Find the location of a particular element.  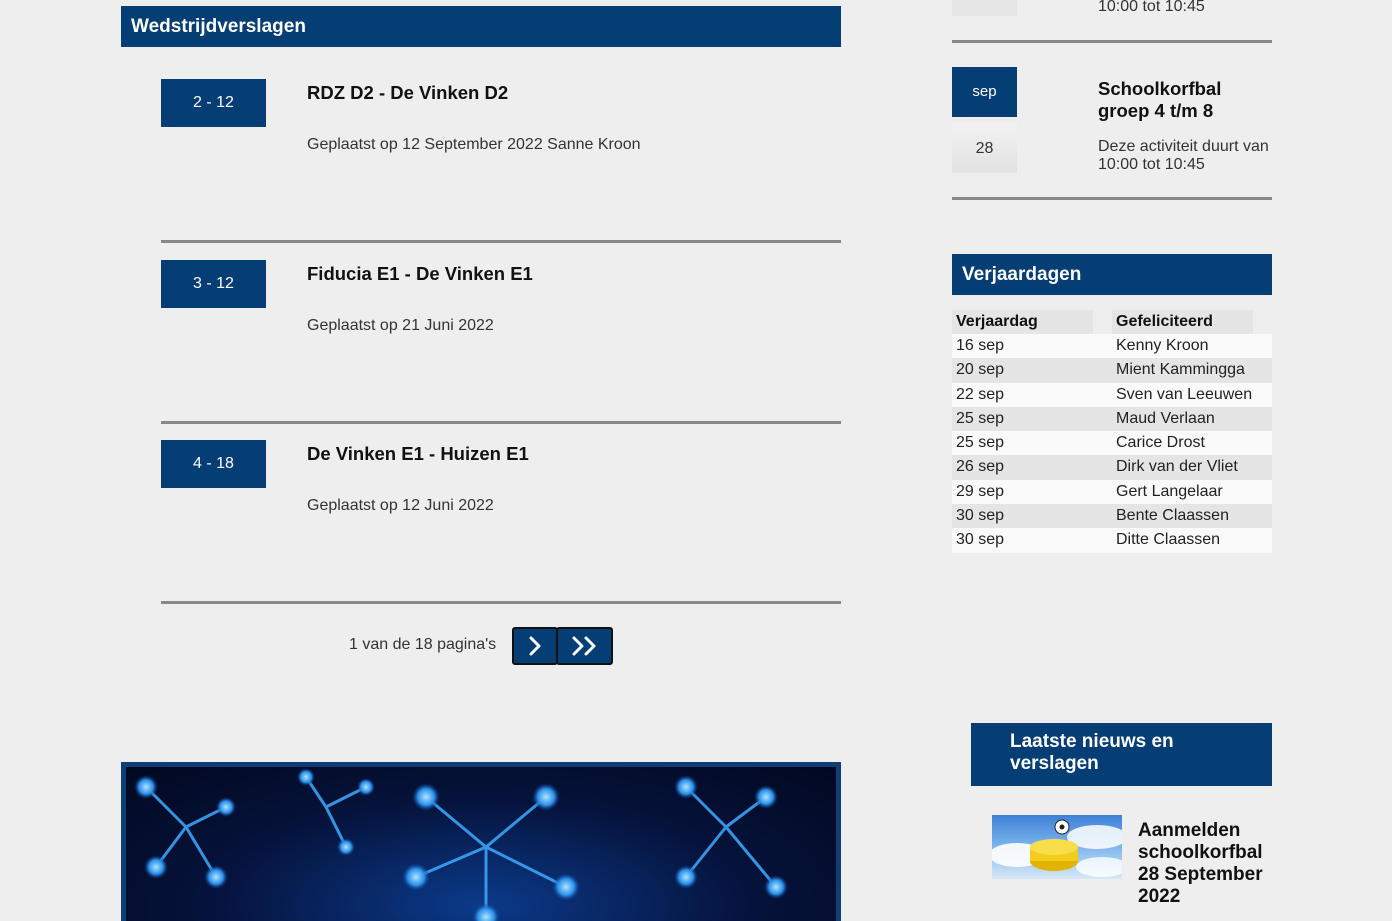

previous-event-time: 10:00 tot 10:45 is located at coordinates (1151, 7).